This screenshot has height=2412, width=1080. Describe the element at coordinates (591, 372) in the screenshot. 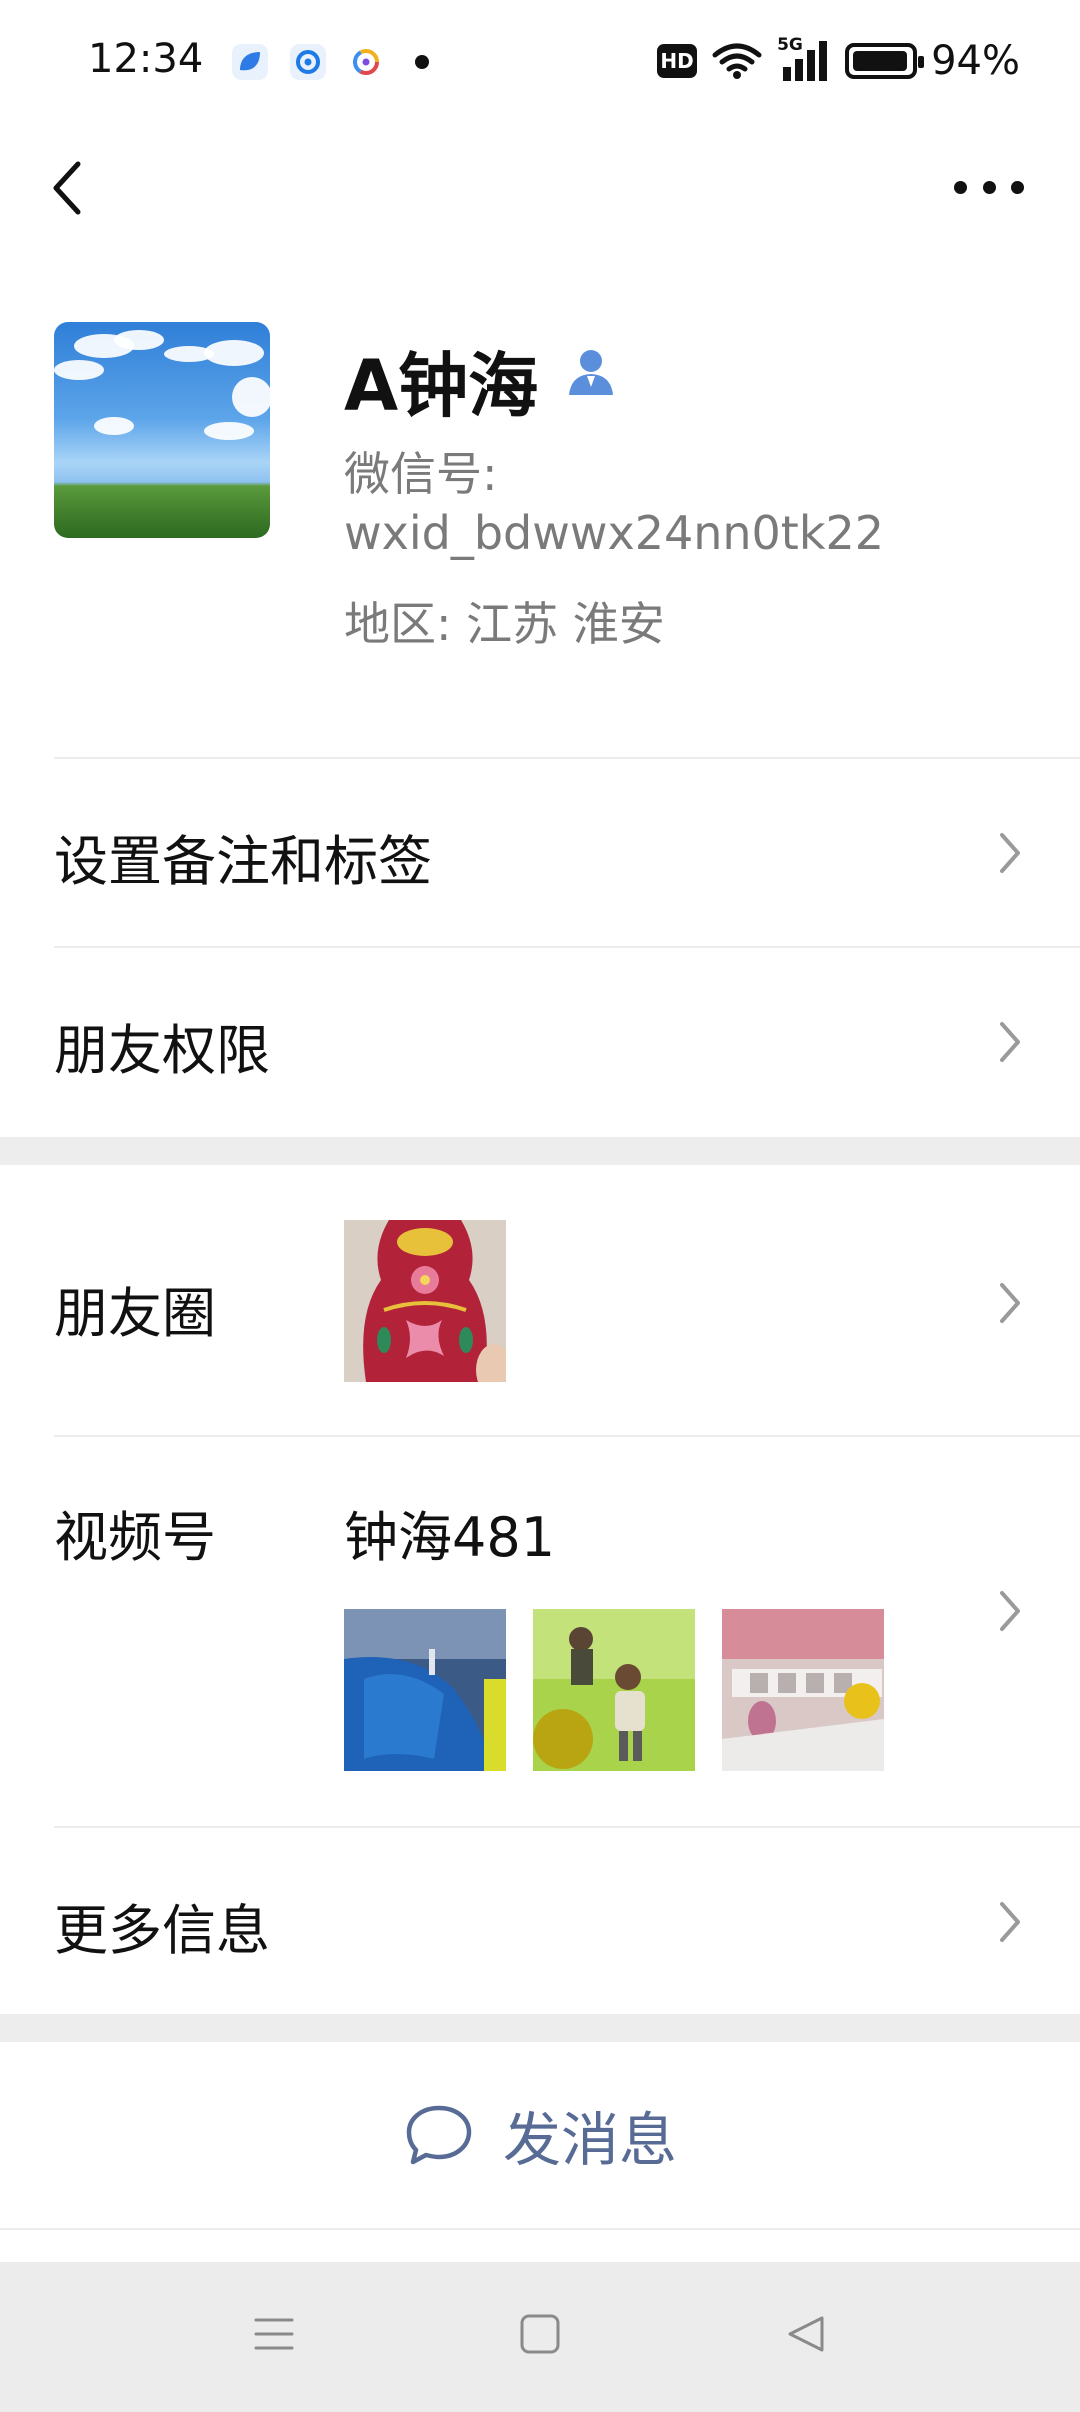

I see `person-icon` at that location.